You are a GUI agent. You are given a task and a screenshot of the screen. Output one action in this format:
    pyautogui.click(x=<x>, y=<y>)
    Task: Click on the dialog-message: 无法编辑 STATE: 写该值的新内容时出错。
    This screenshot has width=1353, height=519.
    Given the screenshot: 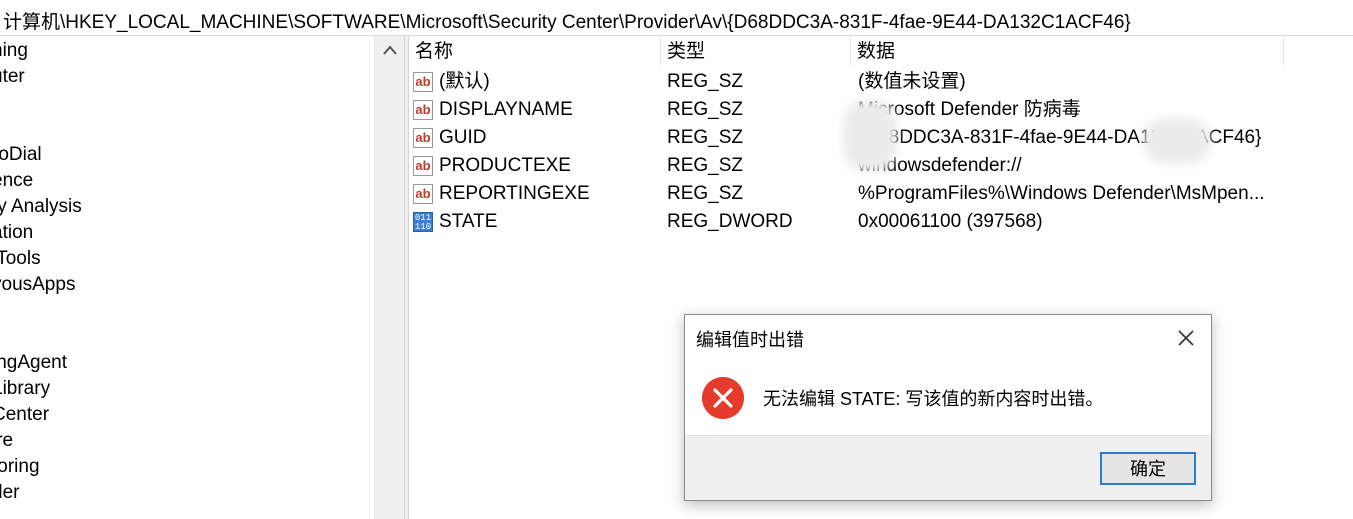 What is the action you would take?
    pyautogui.click(x=933, y=399)
    